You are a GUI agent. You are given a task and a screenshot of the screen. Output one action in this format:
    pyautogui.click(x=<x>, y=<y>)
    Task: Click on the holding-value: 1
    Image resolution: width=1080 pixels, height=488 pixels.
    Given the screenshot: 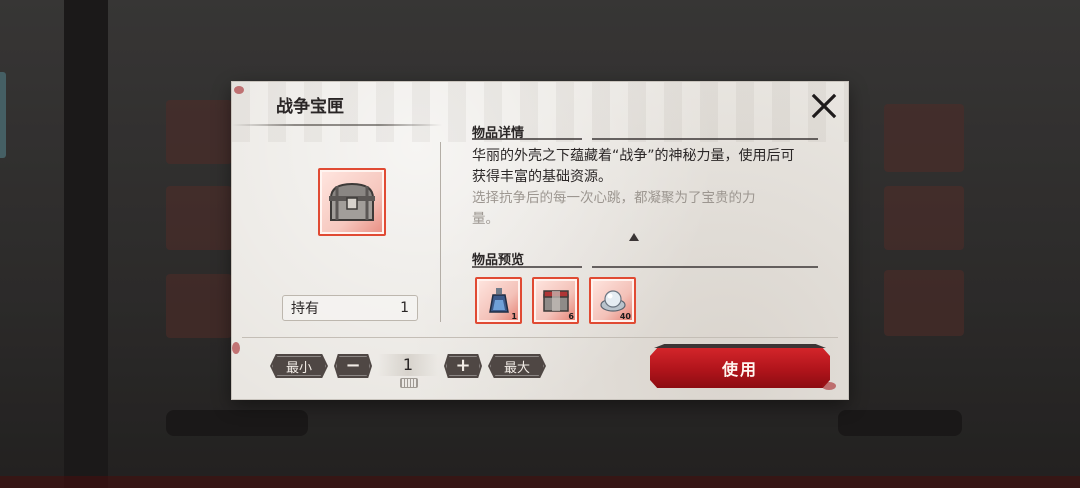 What is the action you would take?
    pyautogui.click(x=404, y=308)
    